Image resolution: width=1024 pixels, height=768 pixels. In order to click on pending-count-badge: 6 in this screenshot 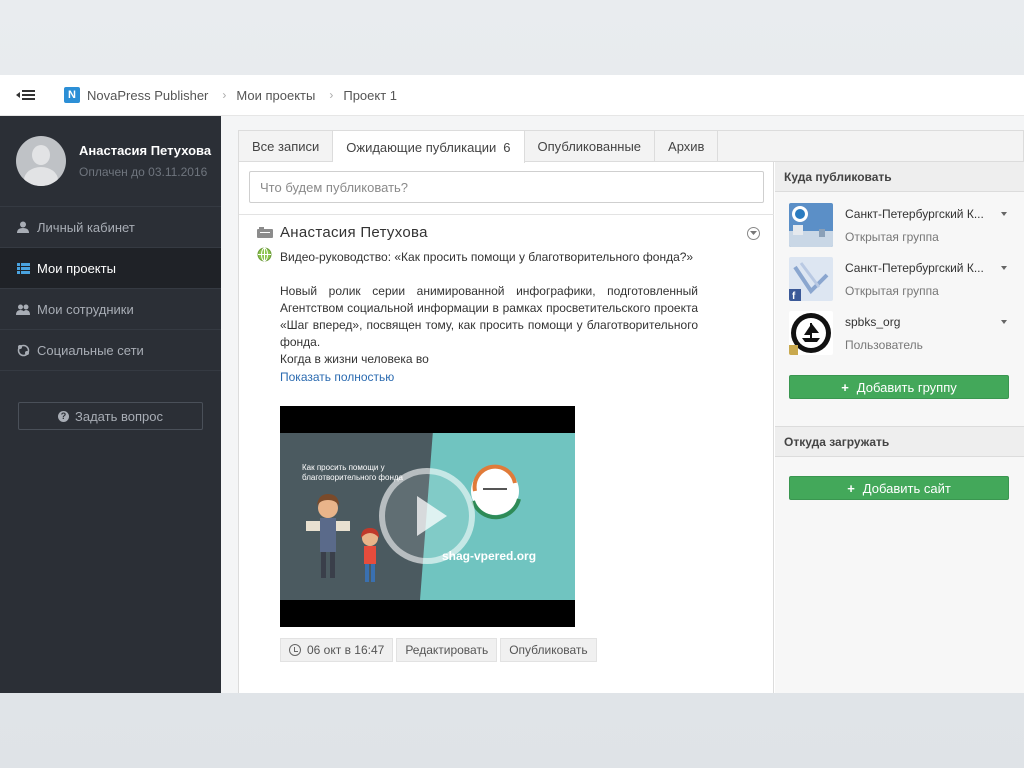, I will do `click(507, 147)`.